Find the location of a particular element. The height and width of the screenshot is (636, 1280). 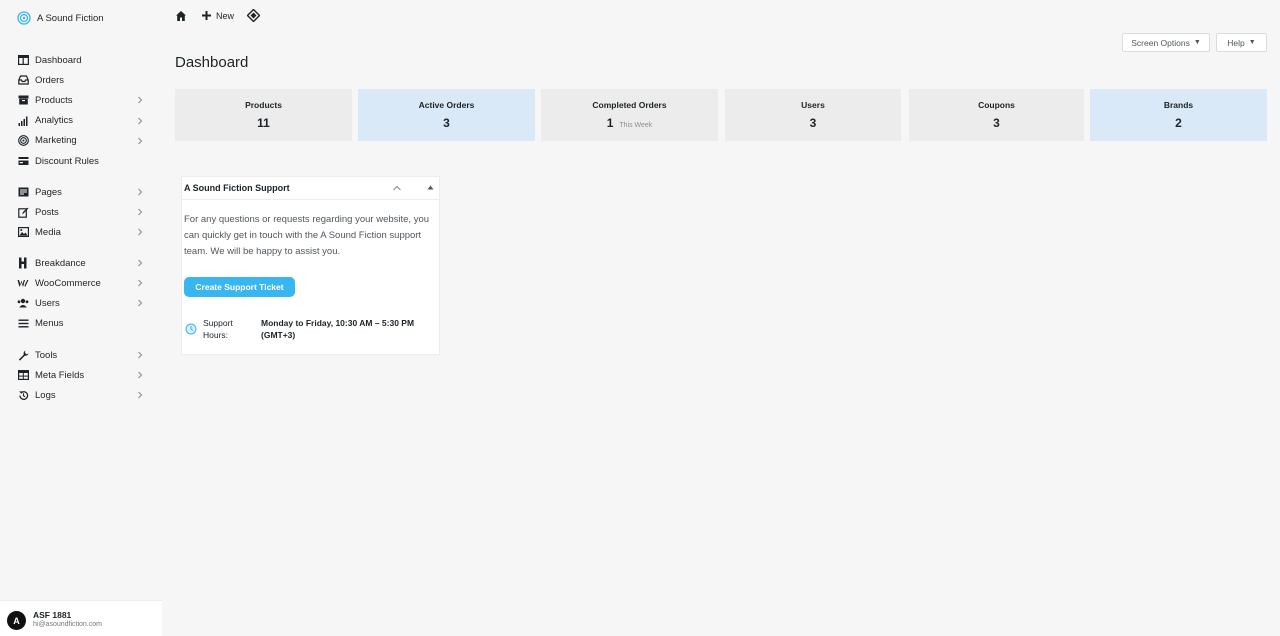

history-icon is located at coordinates (23, 395).